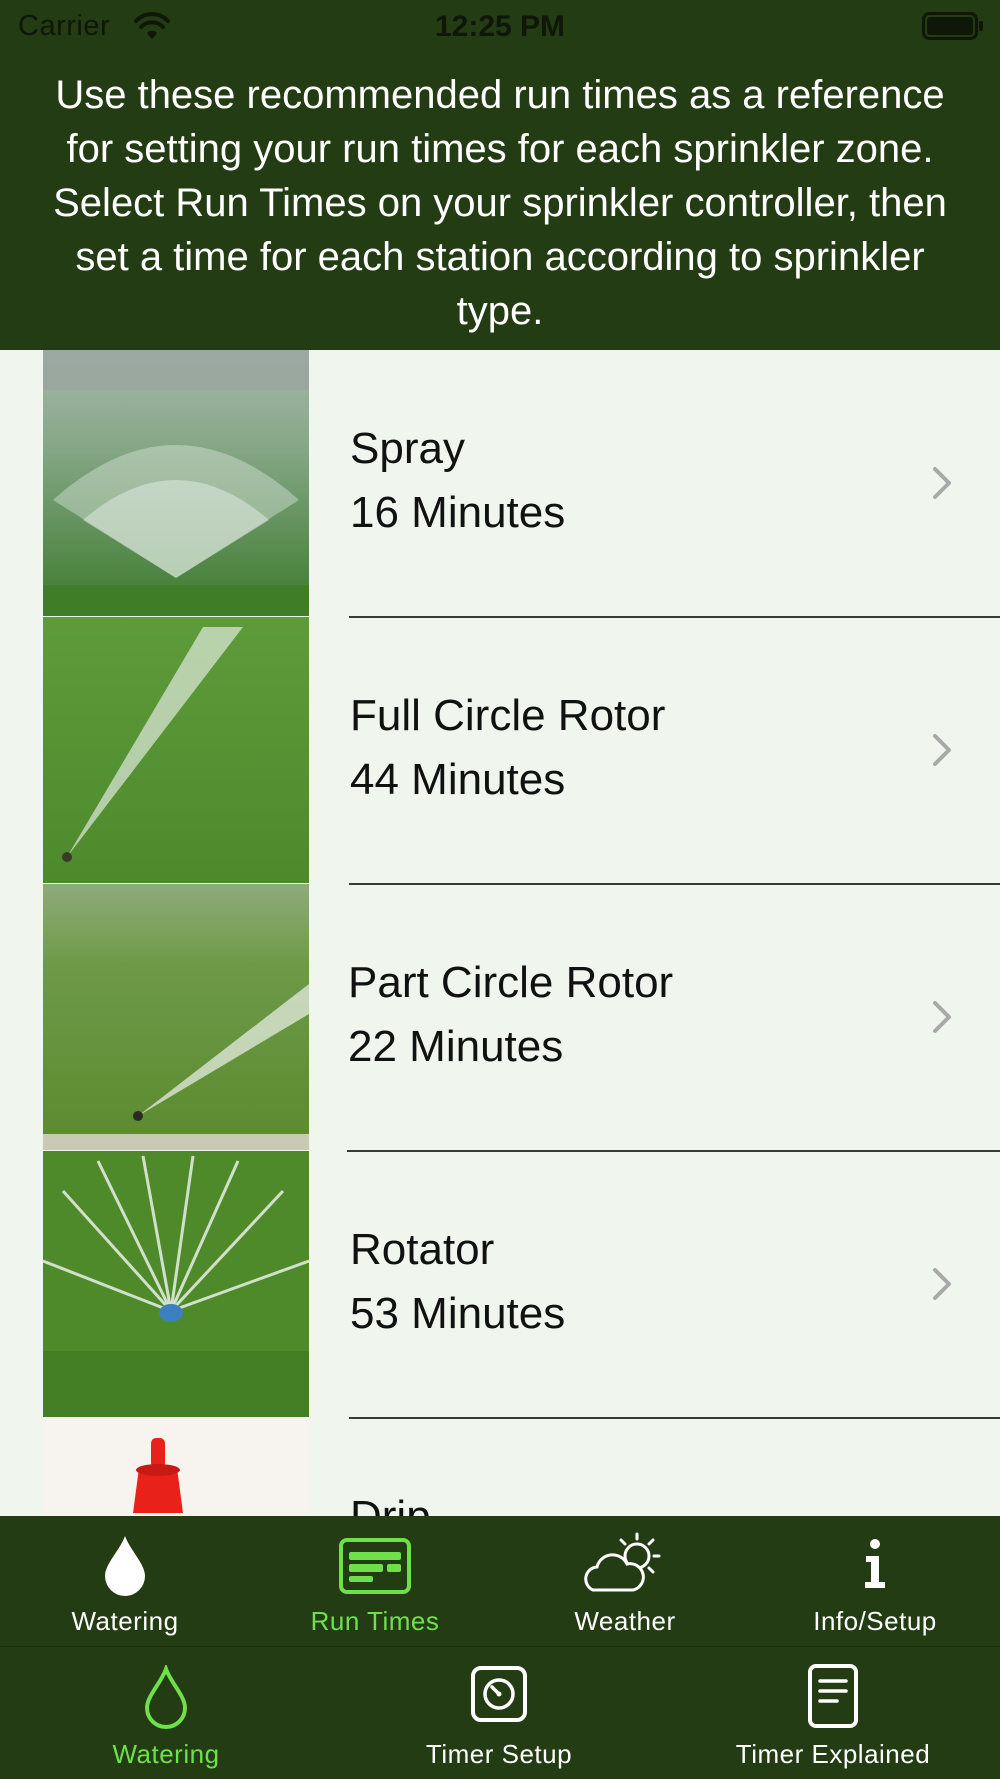 Image resolution: width=1000 pixels, height=1779 pixels. I want to click on run-time-value: 53 Minutes, so click(458, 1313).